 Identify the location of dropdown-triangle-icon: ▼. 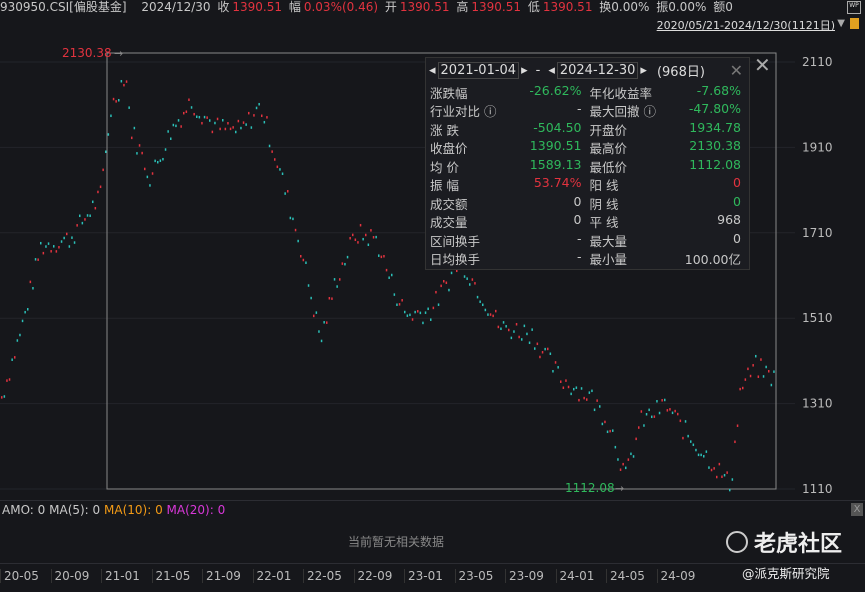
(841, 23).